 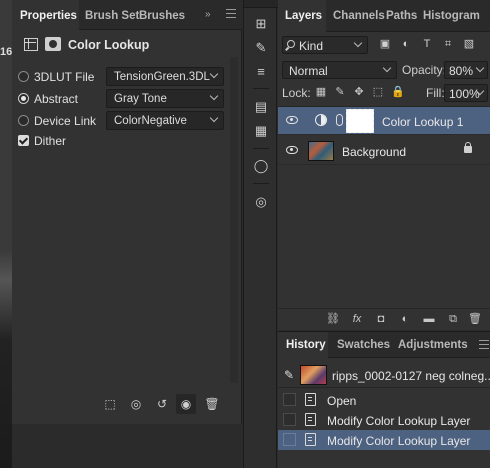 What do you see at coordinates (186, 404) in the screenshot?
I see `visibility-icon: ◉` at bounding box center [186, 404].